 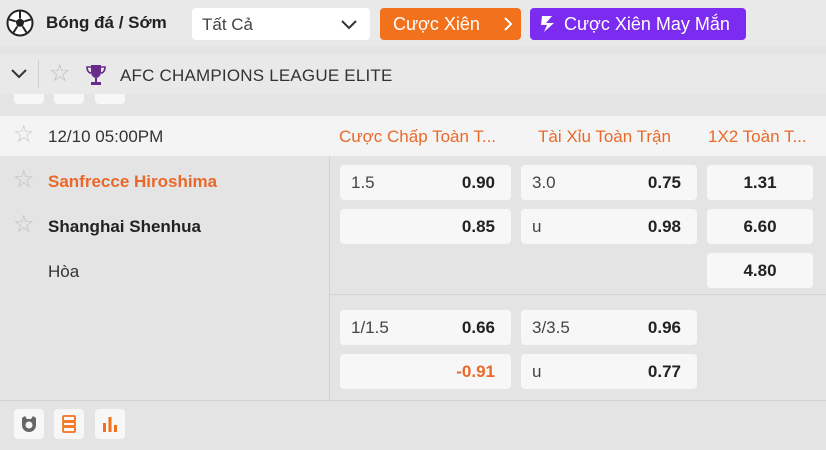 I want to click on sport-title: Bóng đá / Sớm, so click(x=106, y=22).